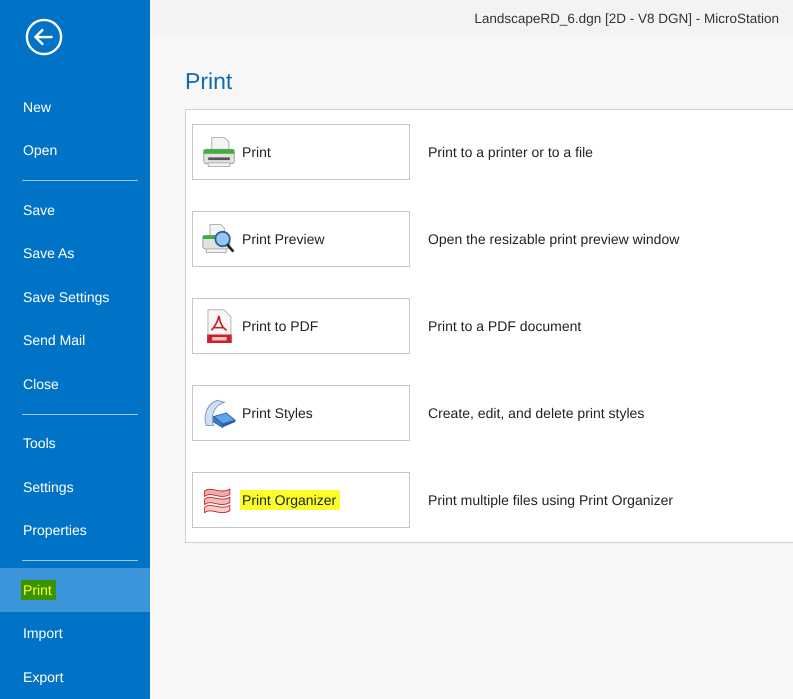  I want to click on option-description: Create, edit, and delete print styles, so click(536, 413).